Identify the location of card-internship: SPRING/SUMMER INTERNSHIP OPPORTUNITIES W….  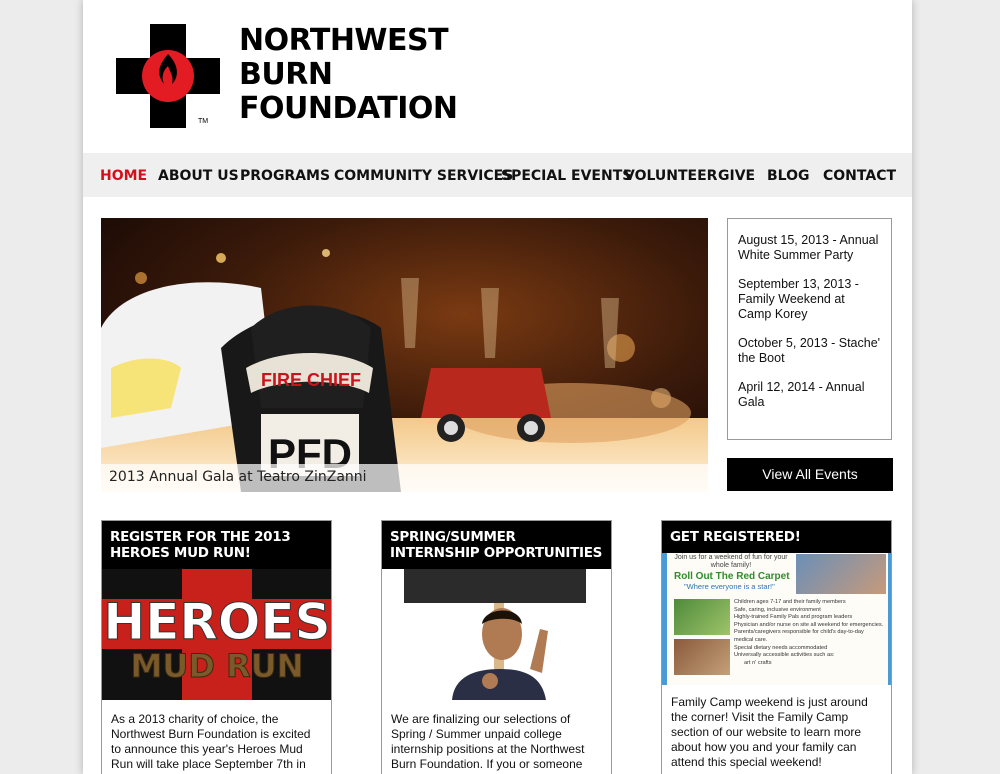
(496, 647).